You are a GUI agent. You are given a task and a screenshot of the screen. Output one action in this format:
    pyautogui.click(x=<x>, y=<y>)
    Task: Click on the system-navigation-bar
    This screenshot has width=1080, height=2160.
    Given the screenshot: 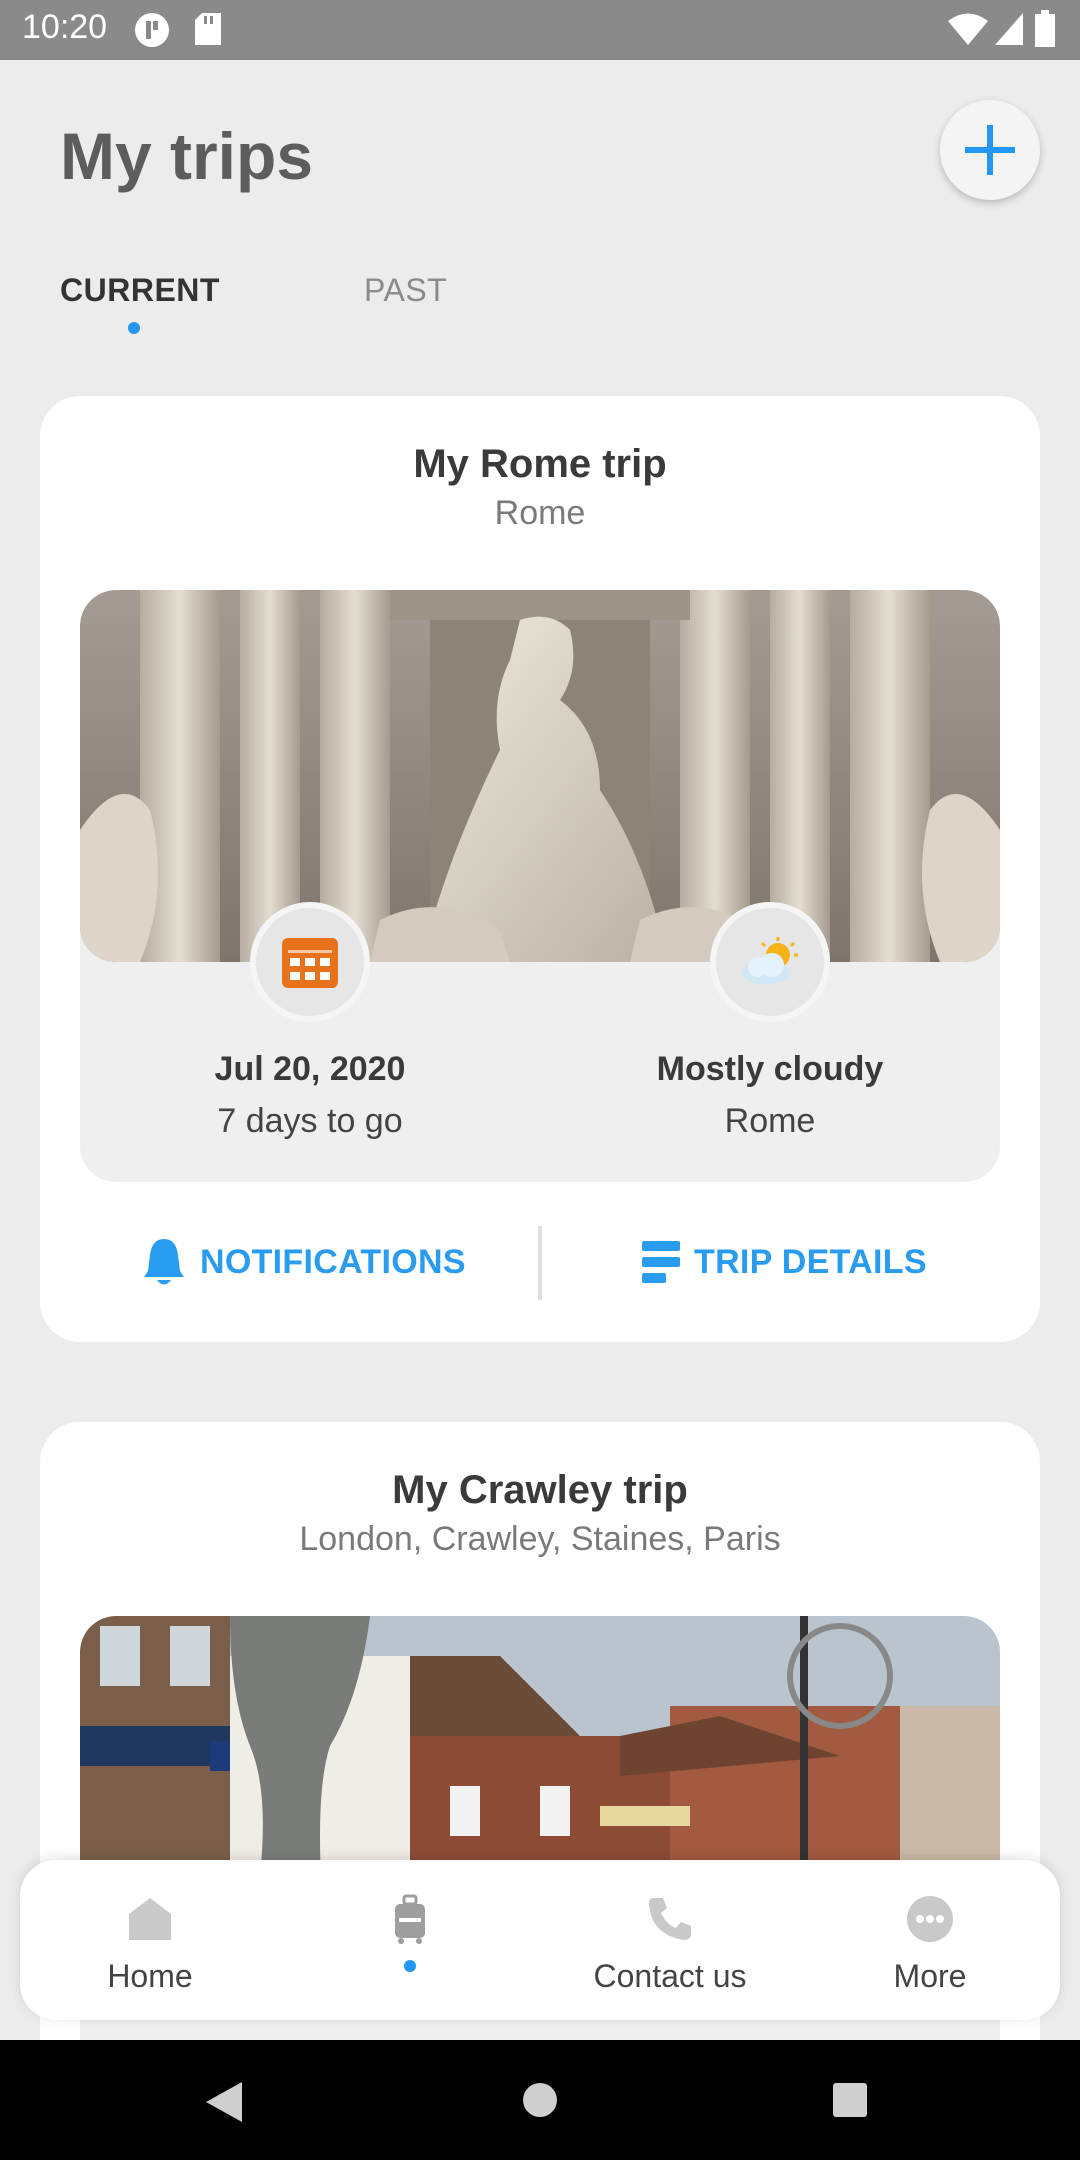 What is the action you would take?
    pyautogui.click(x=540, y=2100)
    